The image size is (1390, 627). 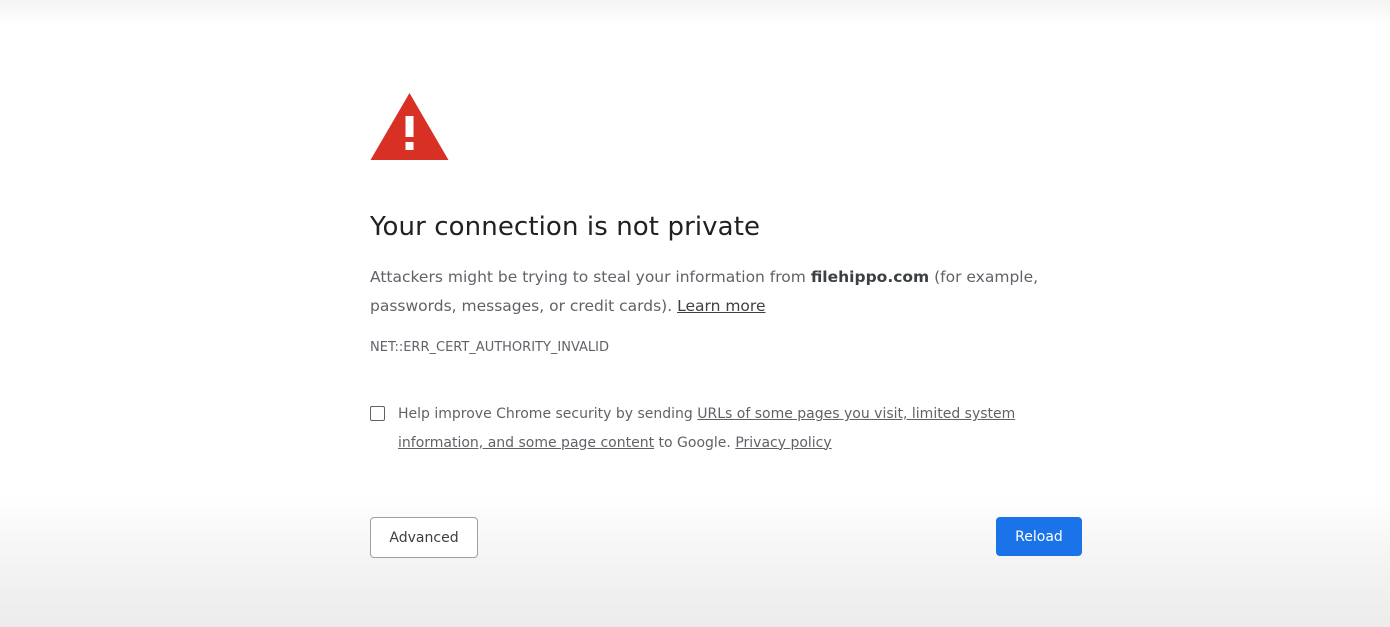 What do you see at coordinates (783, 443) in the screenshot?
I see `privacy-policy-link: Privacy policy` at bounding box center [783, 443].